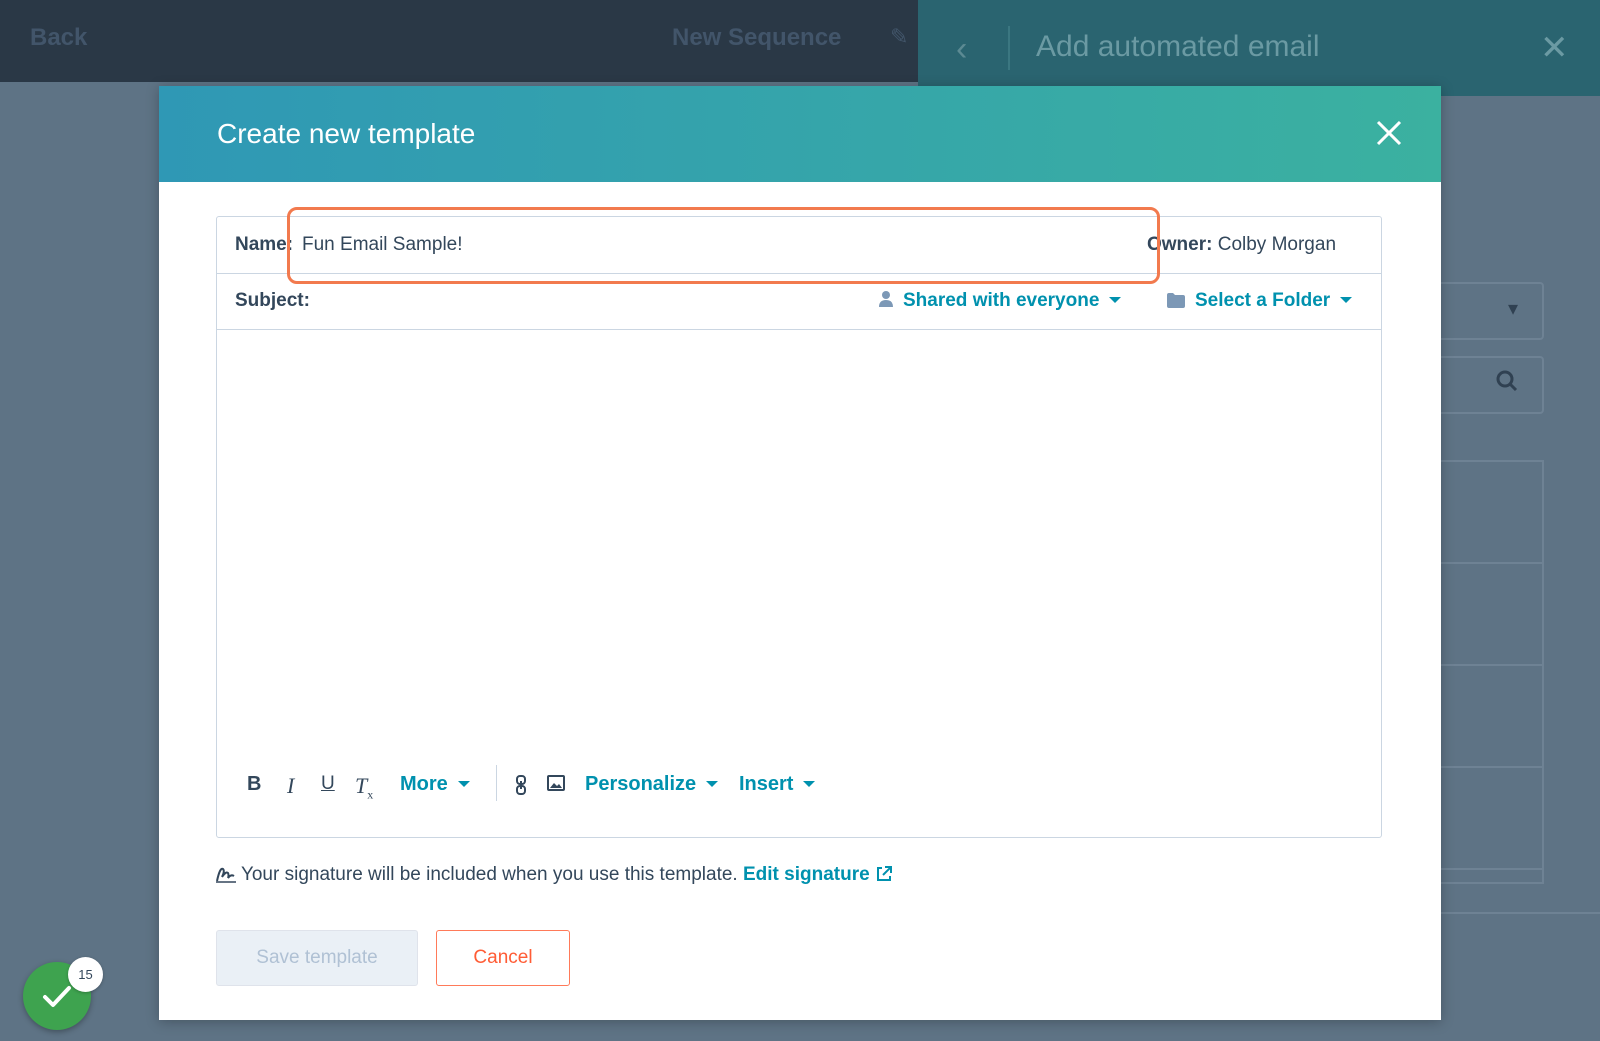 This screenshot has height=1041, width=1600. What do you see at coordinates (1180, 244) in the screenshot?
I see `owner-label: Owner:` at bounding box center [1180, 244].